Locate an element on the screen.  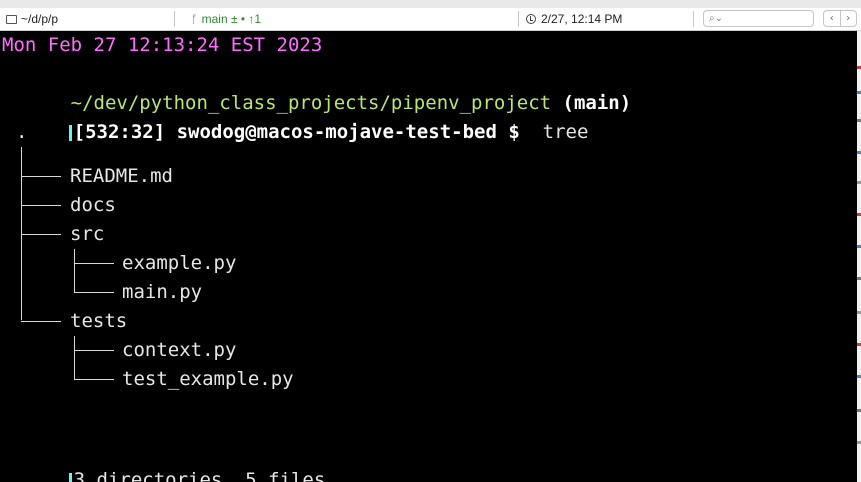
scrollbar is located at coordinates (859, 256).